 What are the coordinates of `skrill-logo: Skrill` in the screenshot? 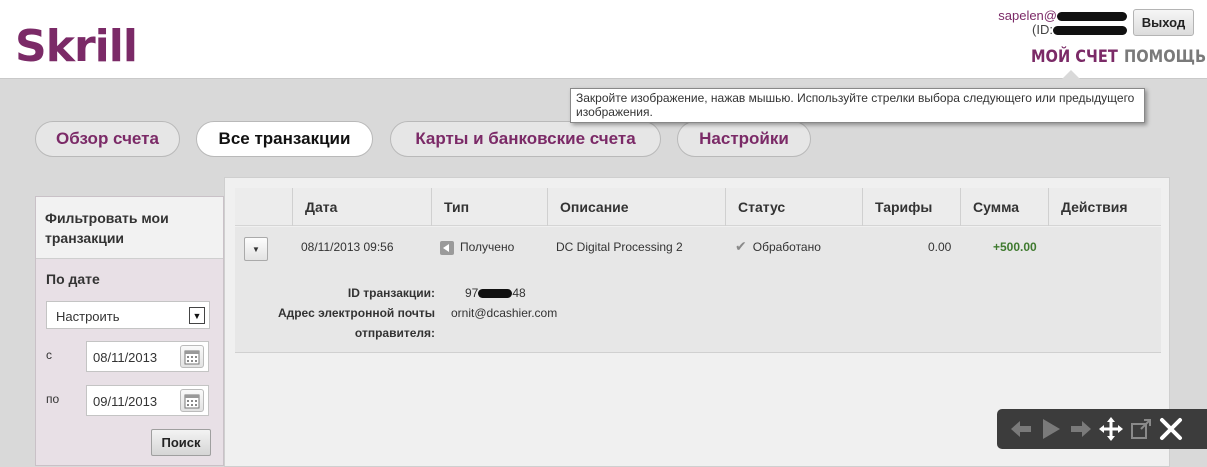 It's located at (76, 47).